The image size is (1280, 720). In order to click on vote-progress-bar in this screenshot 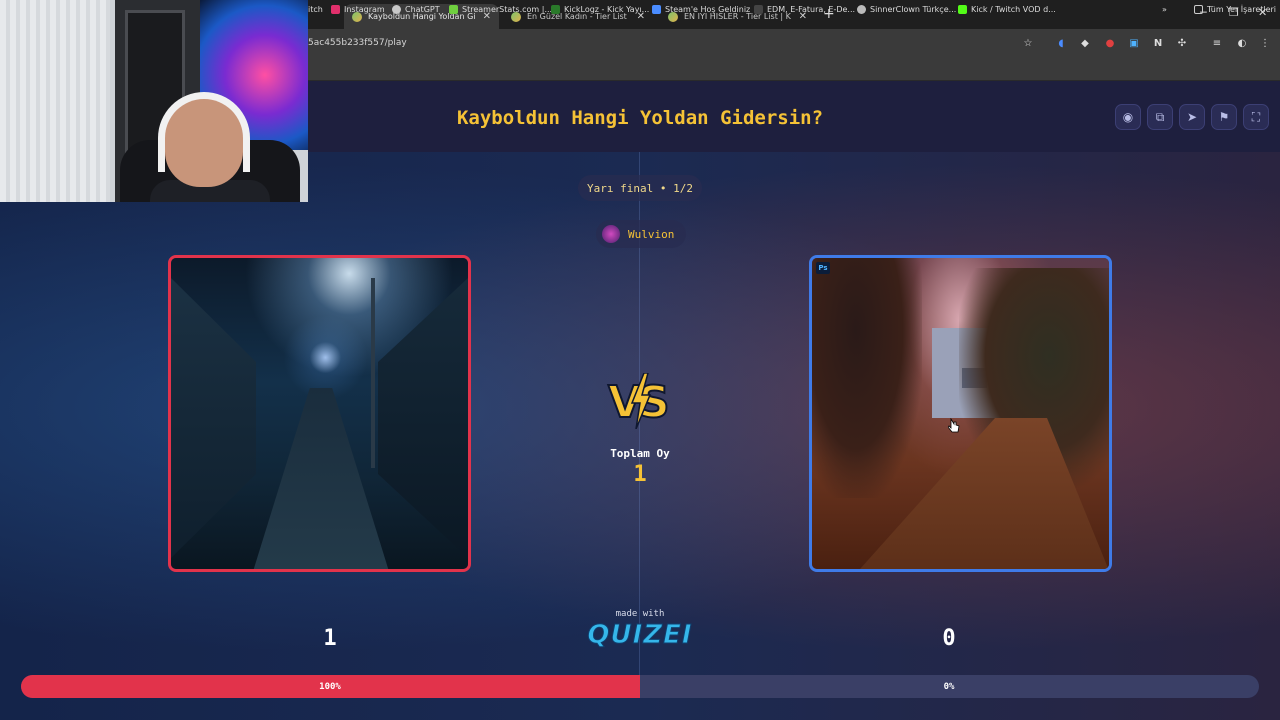, I will do `click(640, 686)`.